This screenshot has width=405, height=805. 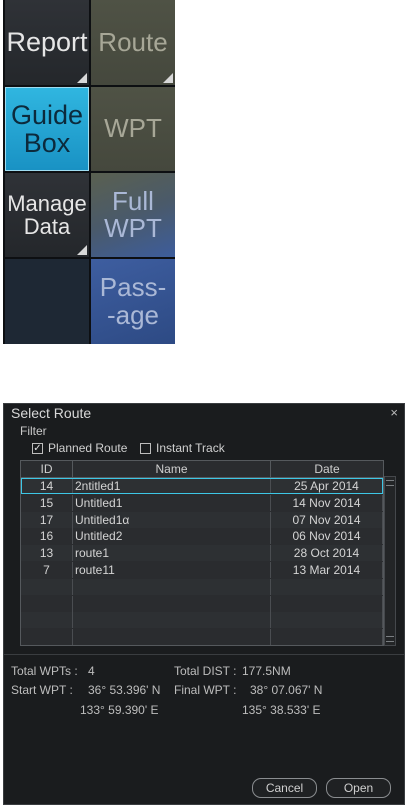 I want to click on passage-button: Pass- -age, so click(x=133, y=301).